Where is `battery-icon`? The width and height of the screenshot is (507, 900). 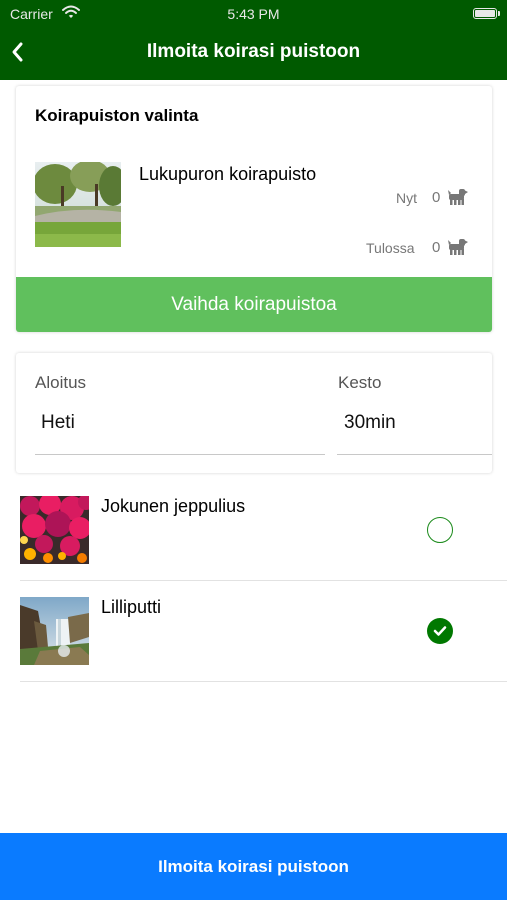 battery-icon is located at coordinates (486, 13).